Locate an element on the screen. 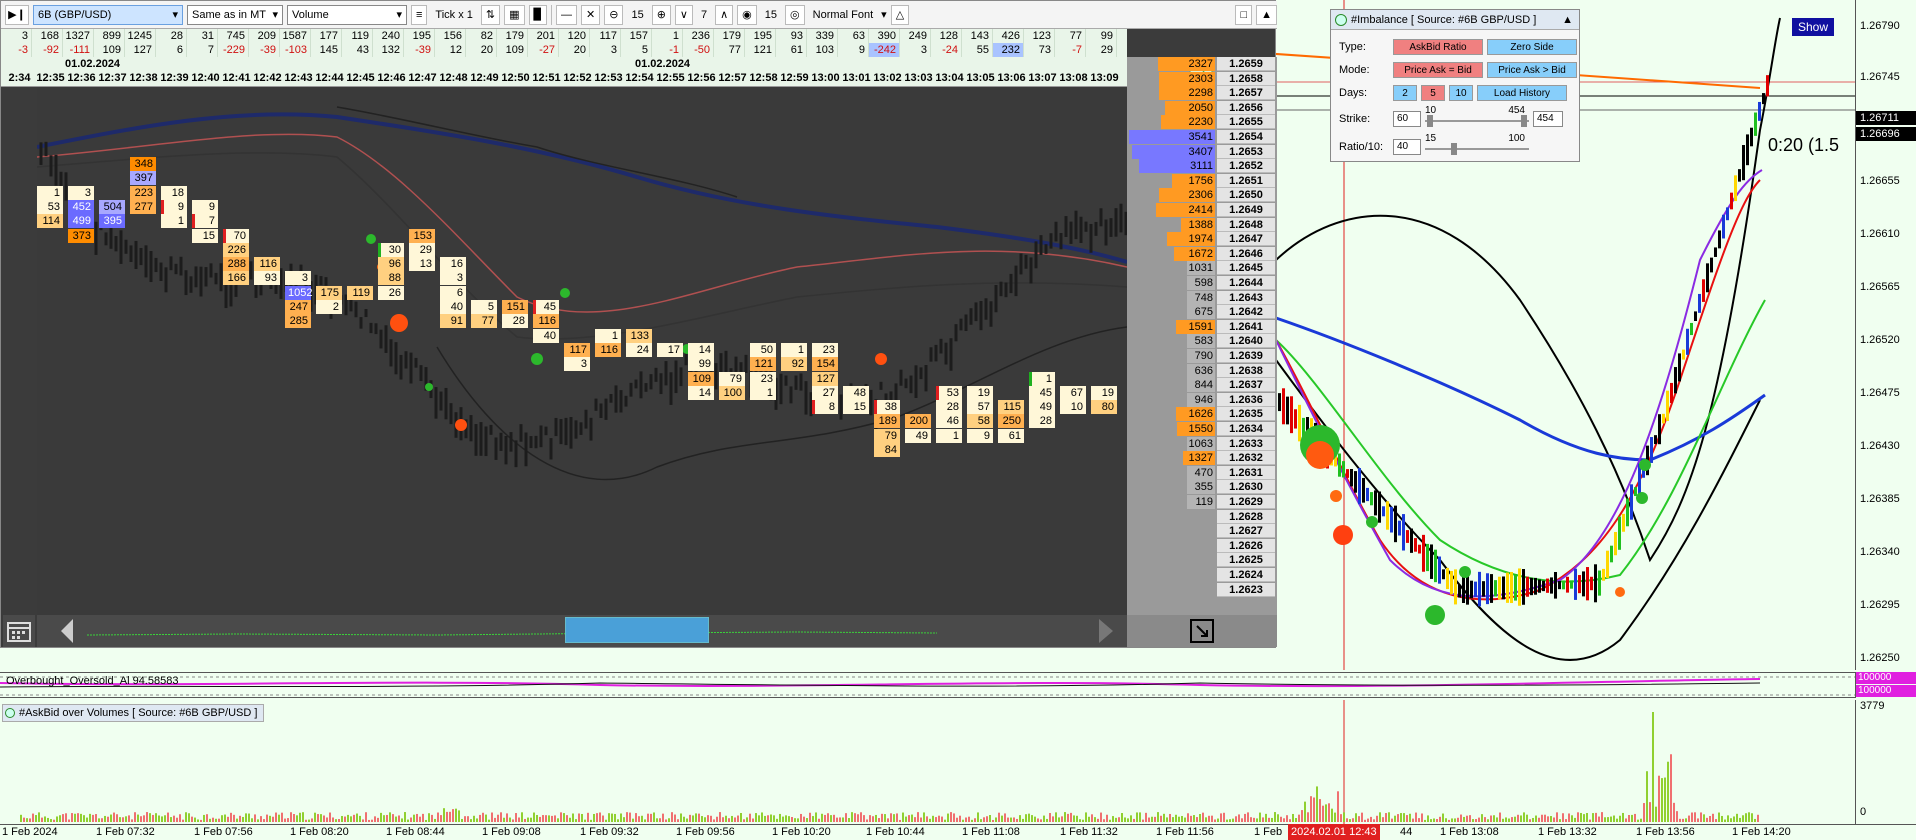 The width and height of the screenshot is (1916, 840). play-step-button: ▶❙ is located at coordinates (17, 14).